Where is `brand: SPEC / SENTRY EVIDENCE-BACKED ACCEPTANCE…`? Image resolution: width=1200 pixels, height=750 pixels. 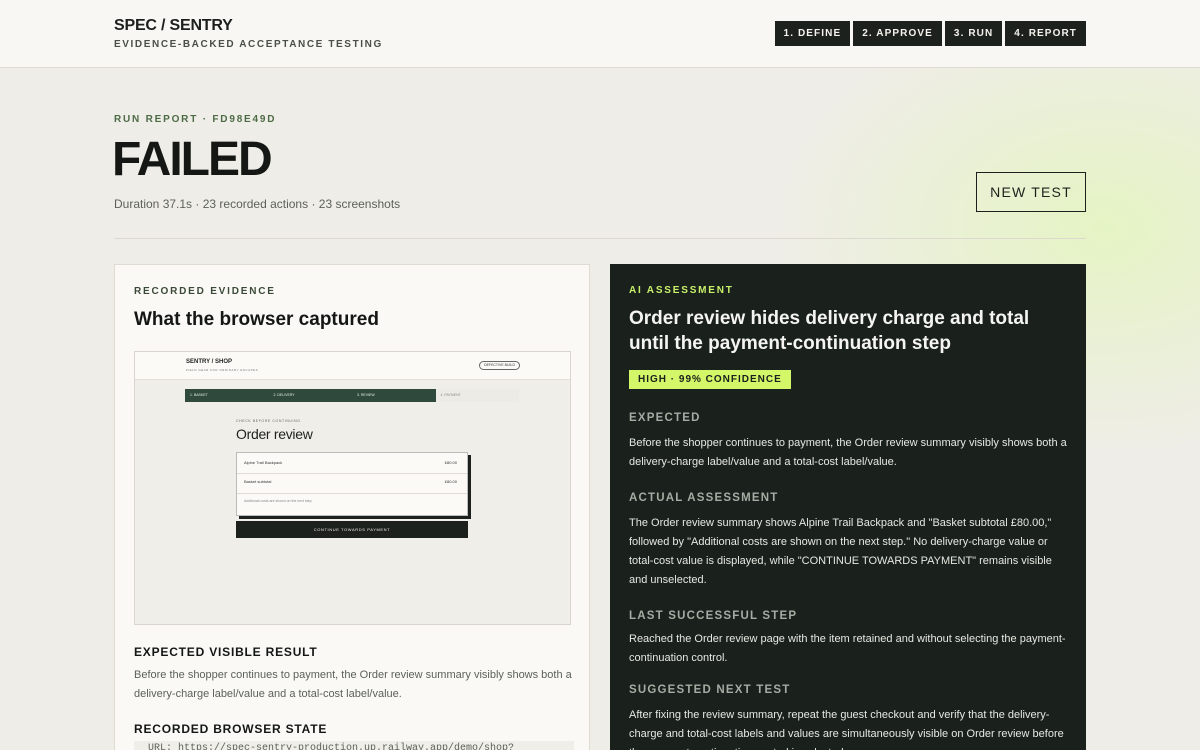
brand: SPEC / SENTRY EVIDENCE-BACKED ACCEPTANCE… is located at coordinates (248, 33).